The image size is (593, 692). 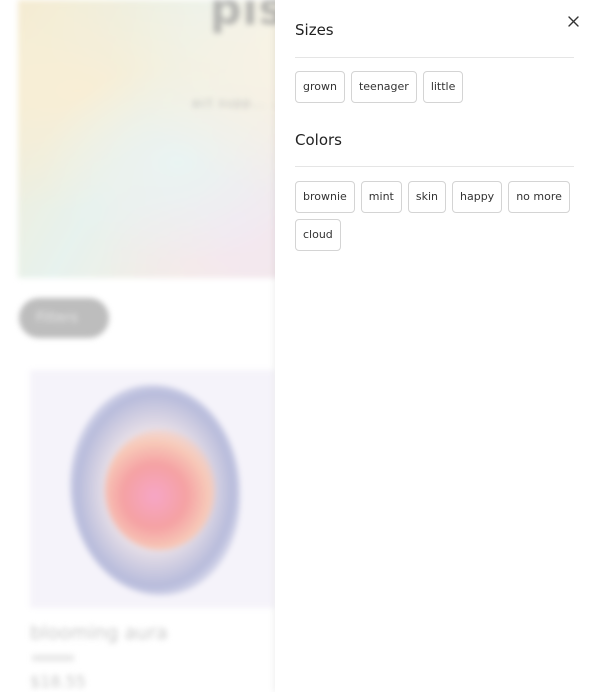 I want to click on colors-options: brownie mint skin happy no more cloud, so click(x=437, y=216).